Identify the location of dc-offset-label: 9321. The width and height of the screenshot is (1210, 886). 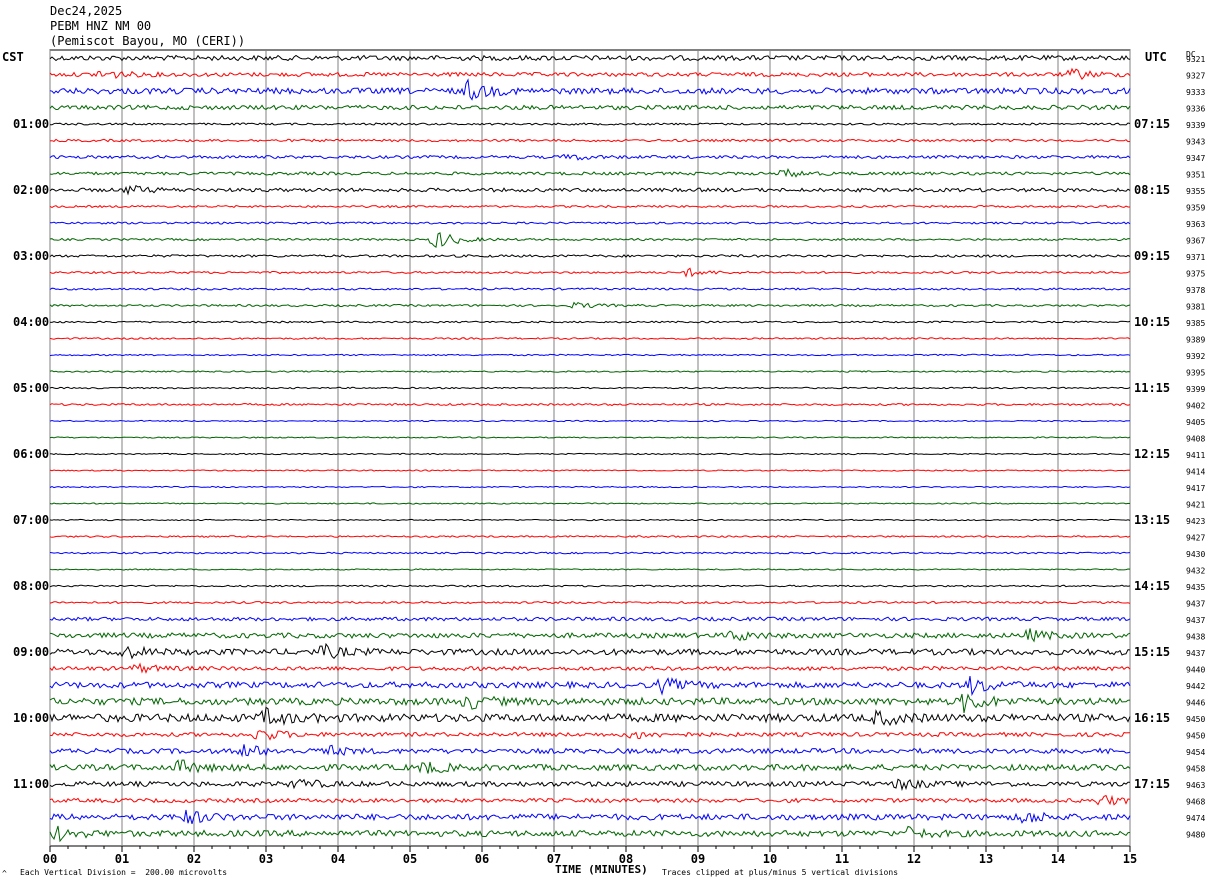
(1195, 59).